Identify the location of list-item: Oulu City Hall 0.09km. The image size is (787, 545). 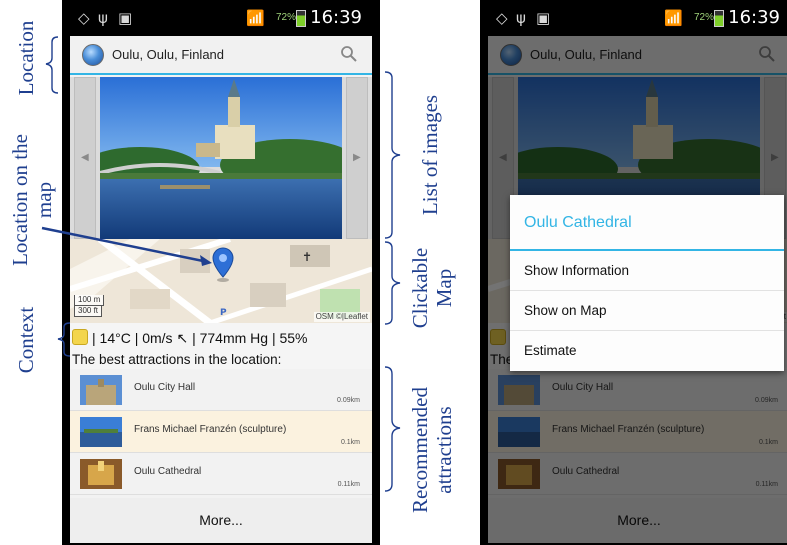
(221, 390).